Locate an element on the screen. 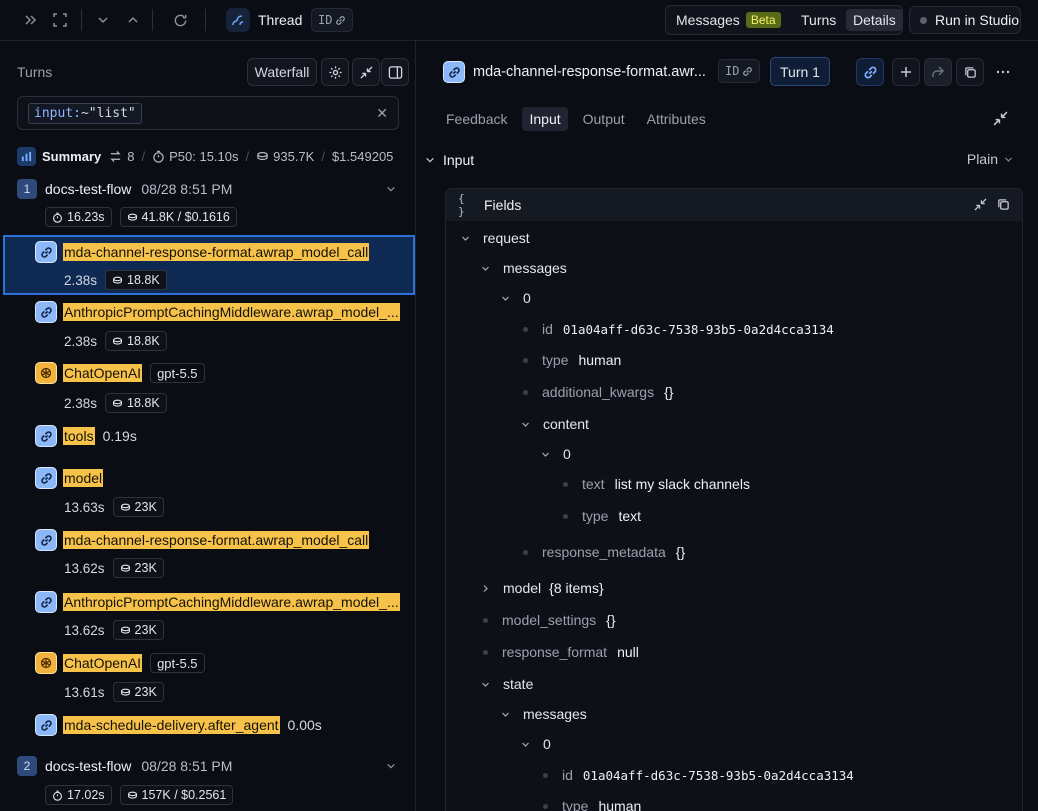 This screenshot has height=811, width=1038. turn-timestamp: 08/28 8:51 PM is located at coordinates (187, 766).